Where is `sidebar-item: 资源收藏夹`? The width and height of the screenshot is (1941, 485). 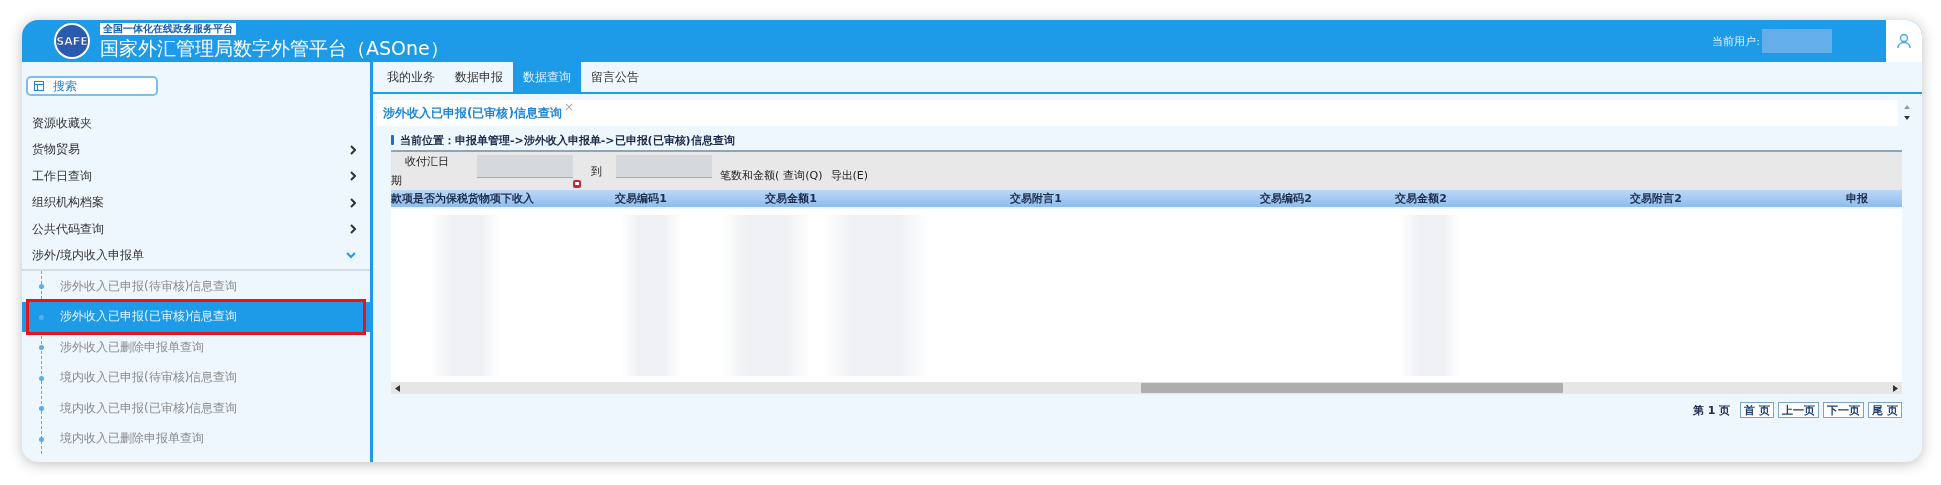 sidebar-item: 资源收藏夹 is located at coordinates (196, 123).